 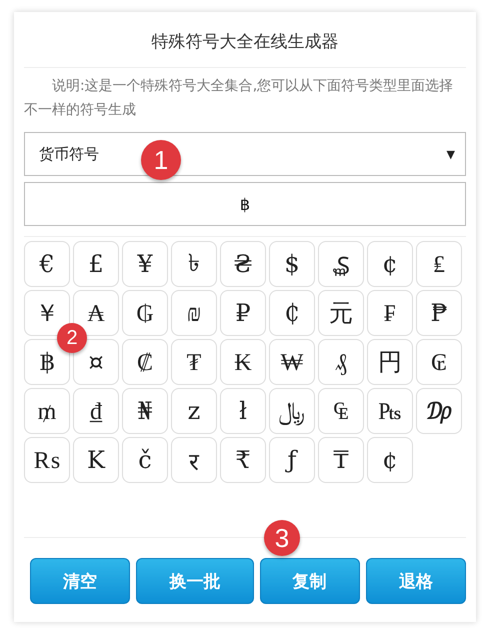 What do you see at coordinates (47, 460) in the screenshot?
I see `symbol-key: ₨` at bounding box center [47, 460].